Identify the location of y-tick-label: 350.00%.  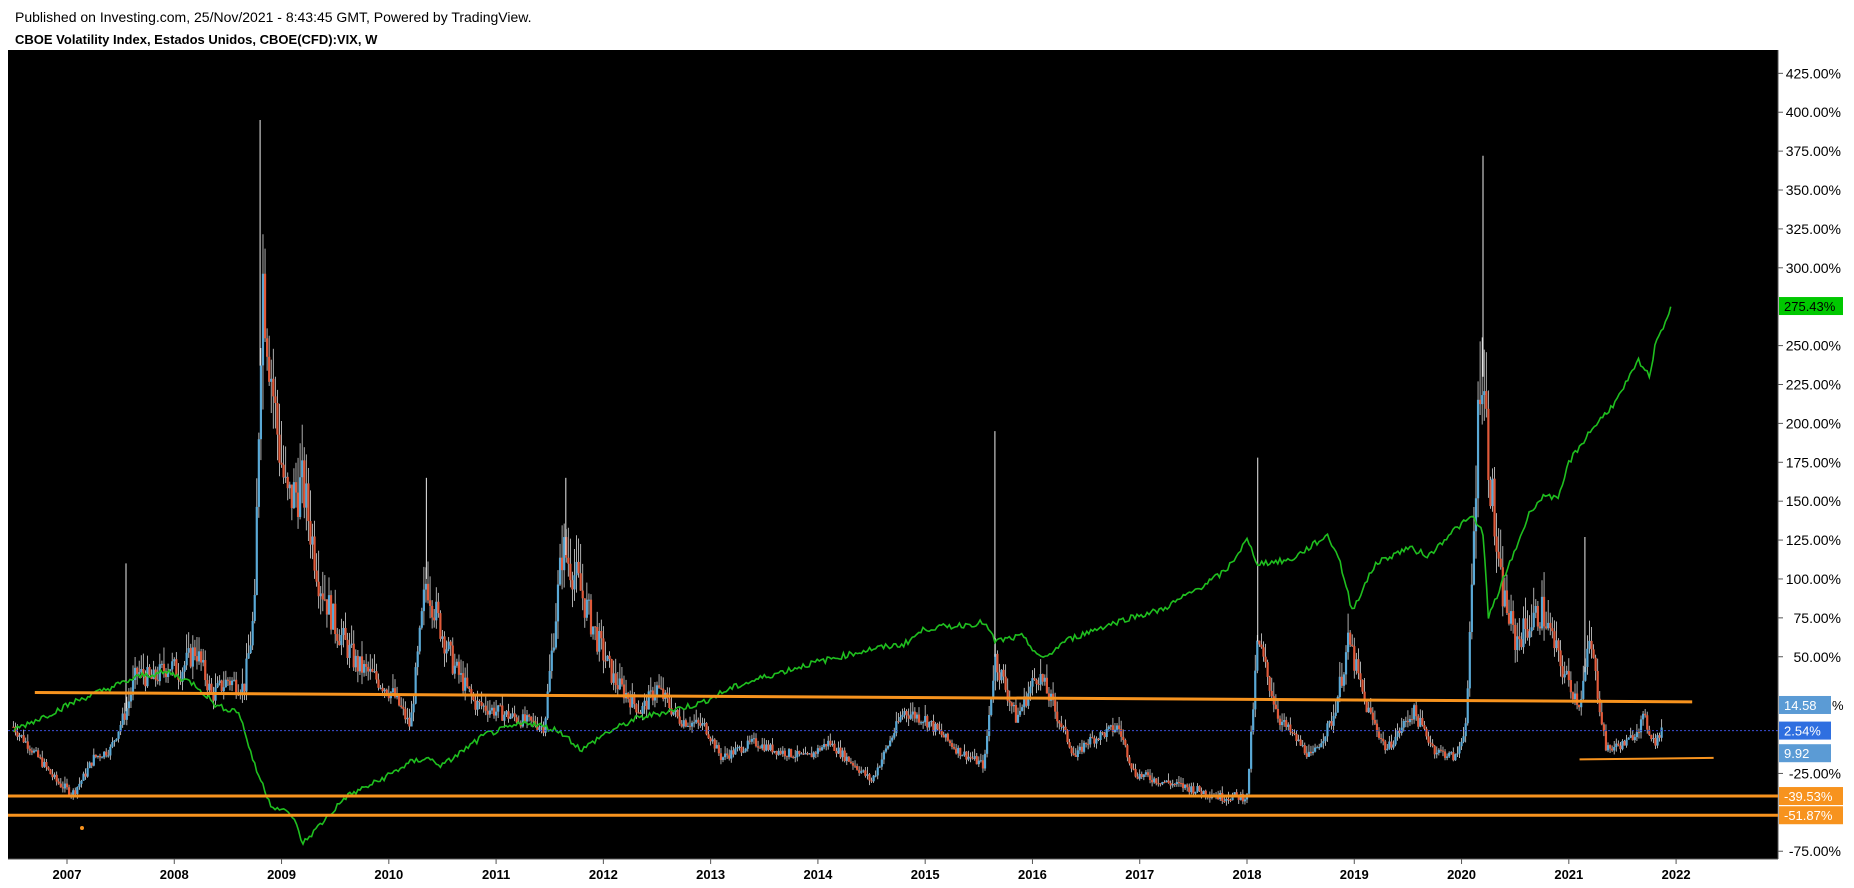
(1813, 190).